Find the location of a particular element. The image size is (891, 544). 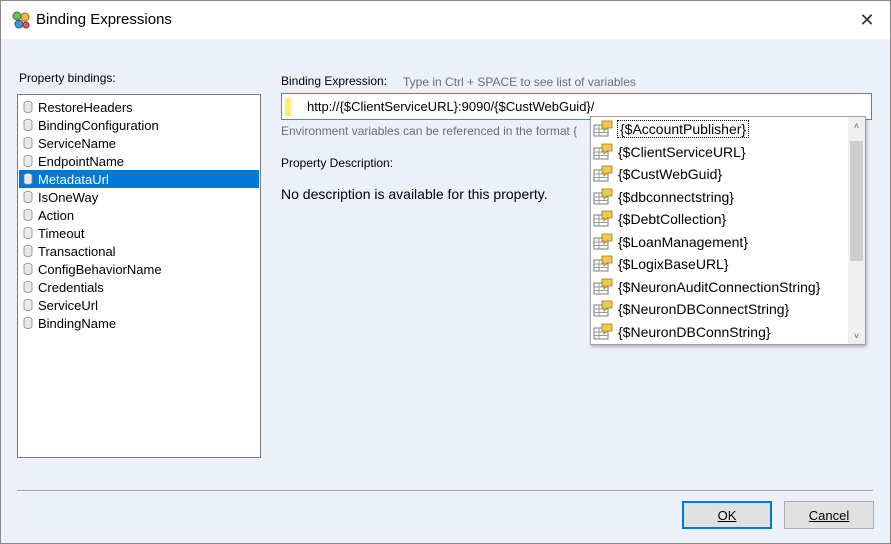

list-item: IsOneWay is located at coordinates (139, 197).